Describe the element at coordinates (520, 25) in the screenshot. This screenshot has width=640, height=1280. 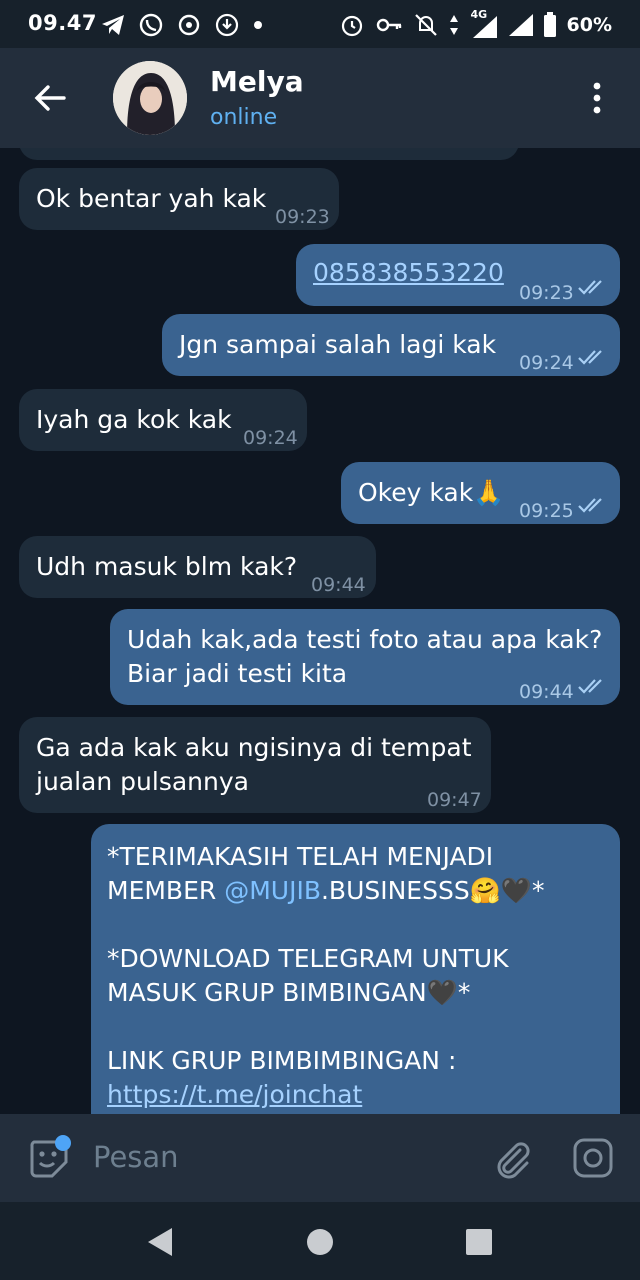
I see `signal-icon` at that location.